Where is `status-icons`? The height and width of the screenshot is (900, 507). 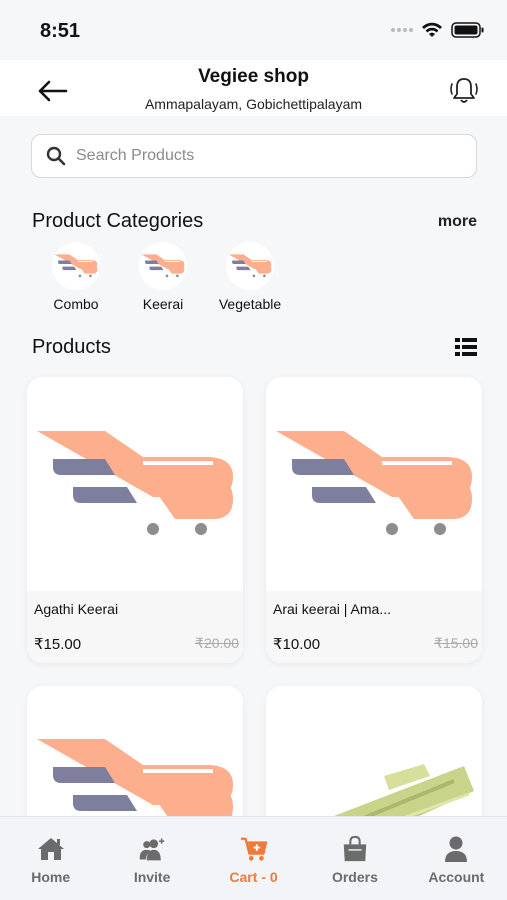 status-icons is located at coordinates (438, 30).